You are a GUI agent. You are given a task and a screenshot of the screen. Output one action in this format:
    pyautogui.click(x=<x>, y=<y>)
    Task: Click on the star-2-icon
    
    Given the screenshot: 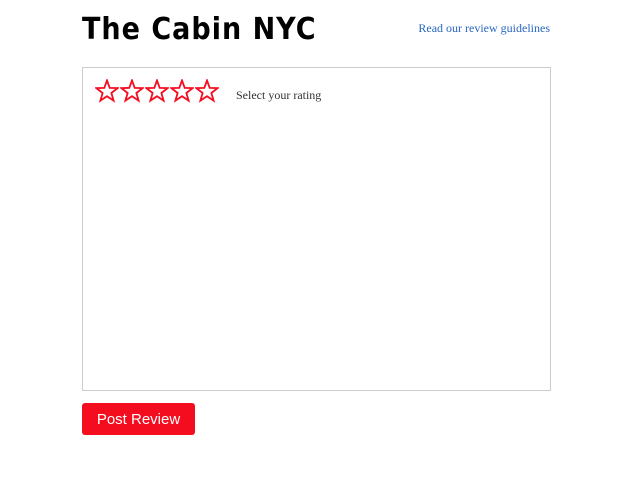 What is the action you would take?
    pyautogui.click(x=132, y=91)
    